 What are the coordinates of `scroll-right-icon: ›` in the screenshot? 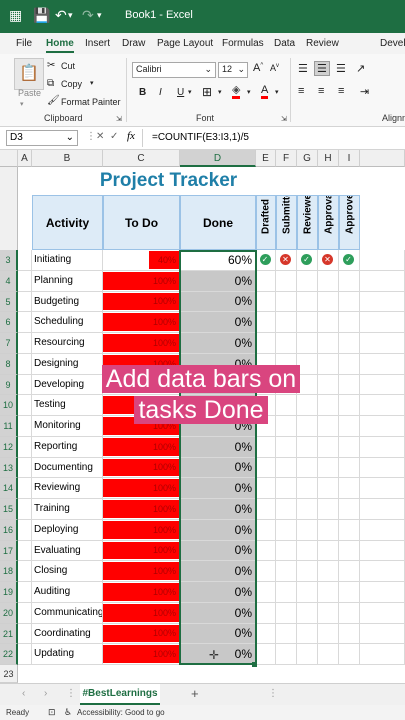 It's located at (45, 693).